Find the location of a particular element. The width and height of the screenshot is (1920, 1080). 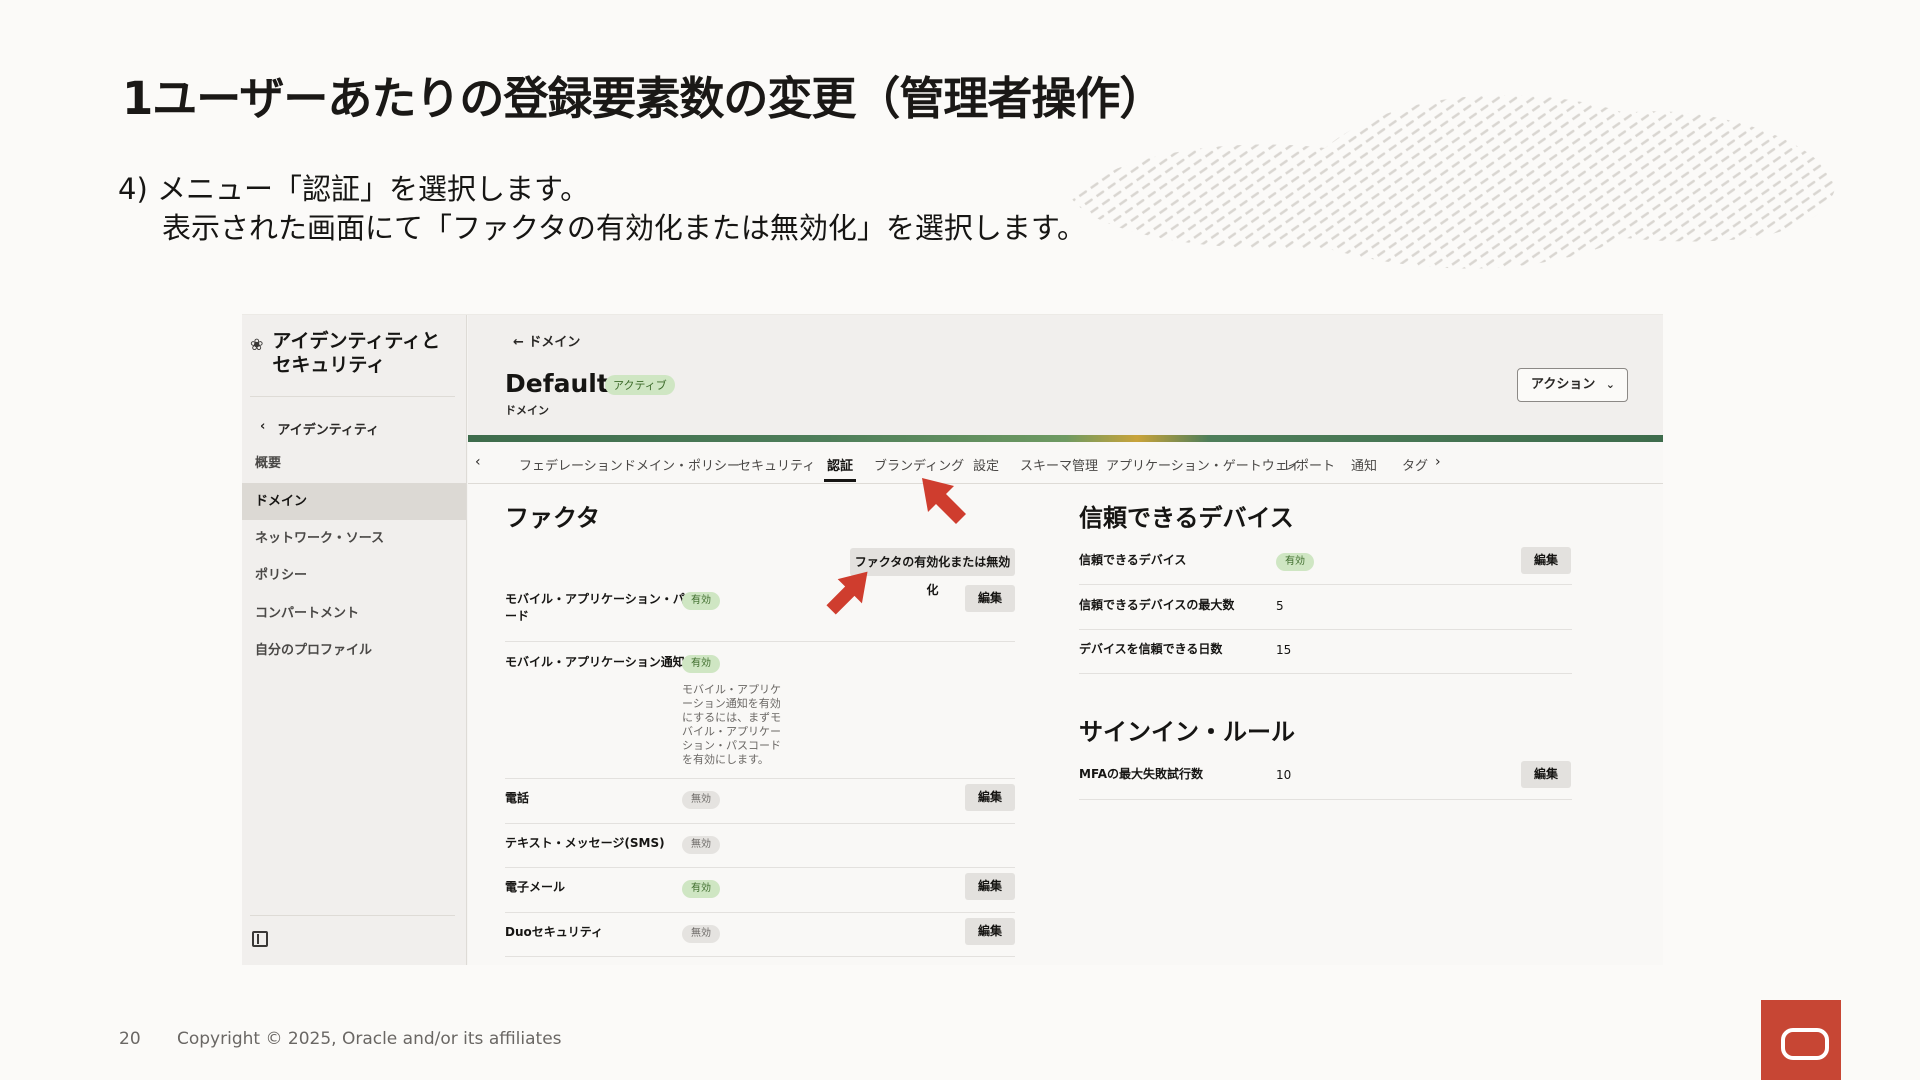

tab-federation: フェデレーション is located at coordinates (571, 464).